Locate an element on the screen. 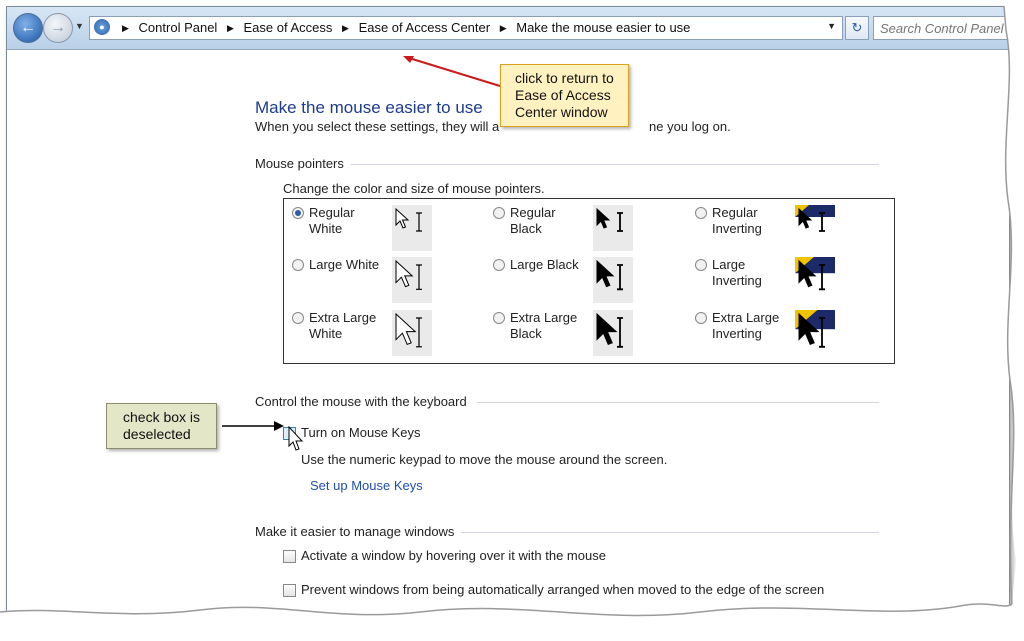 The image size is (1024, 641). page-title: Make the mouse easier to use is located at coordinates (369, 107).